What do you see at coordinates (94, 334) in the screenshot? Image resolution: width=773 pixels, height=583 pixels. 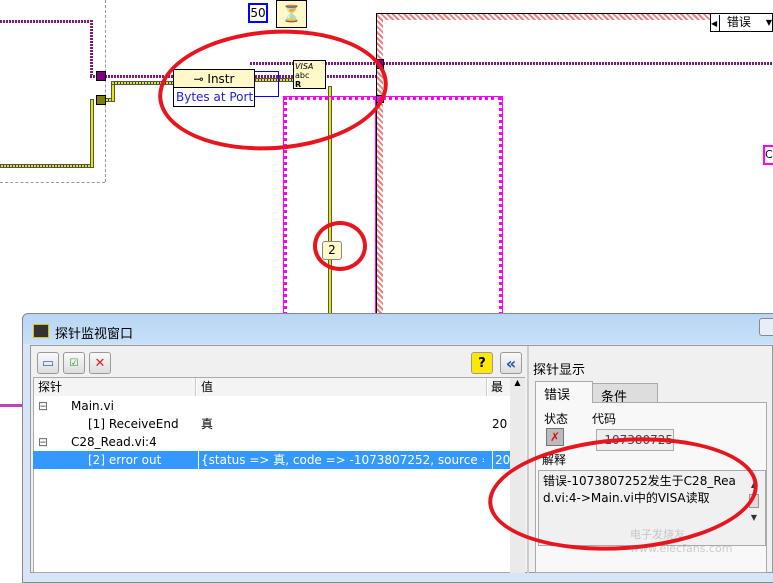 I see `window-title: 探针监视窗口` at bounding box center [94, 334].